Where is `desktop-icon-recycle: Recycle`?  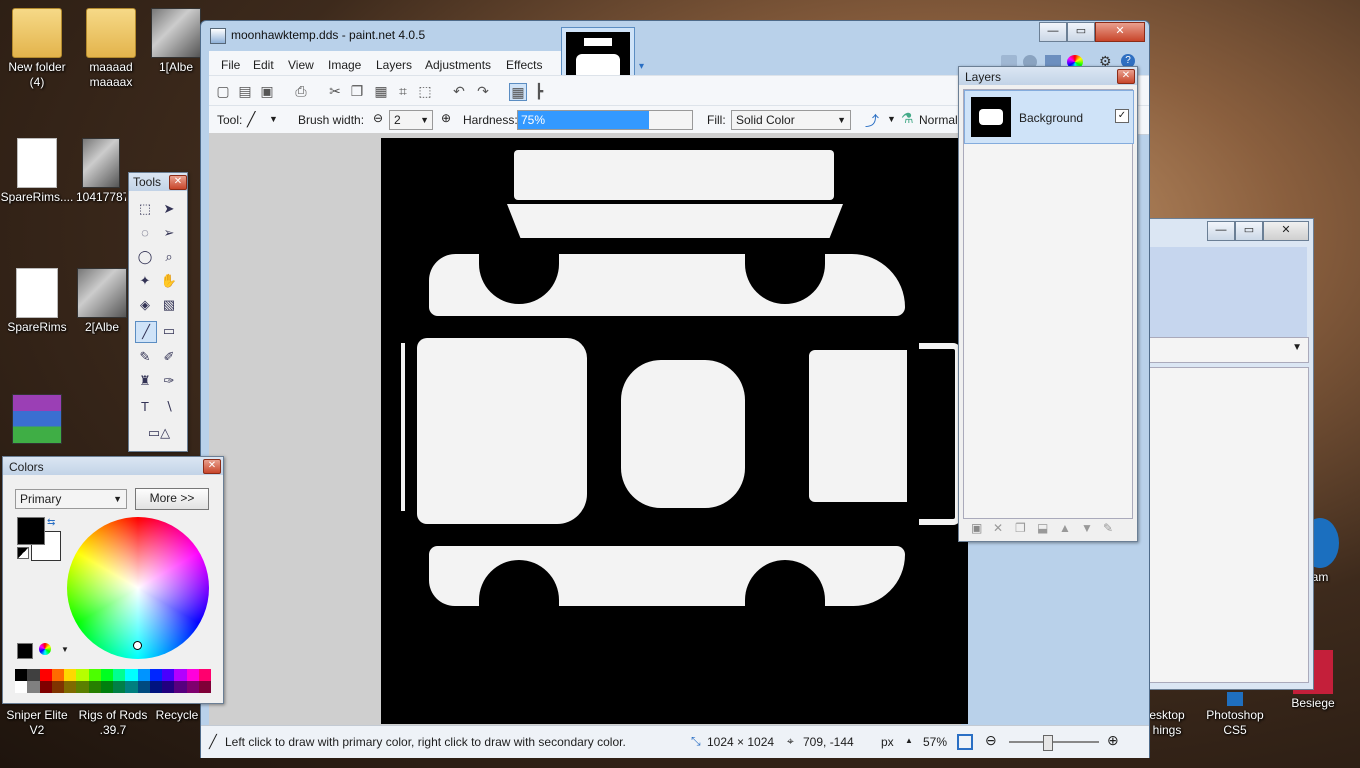 desktop-icon-recycle: Recycle is located at coordinates (177, 715).